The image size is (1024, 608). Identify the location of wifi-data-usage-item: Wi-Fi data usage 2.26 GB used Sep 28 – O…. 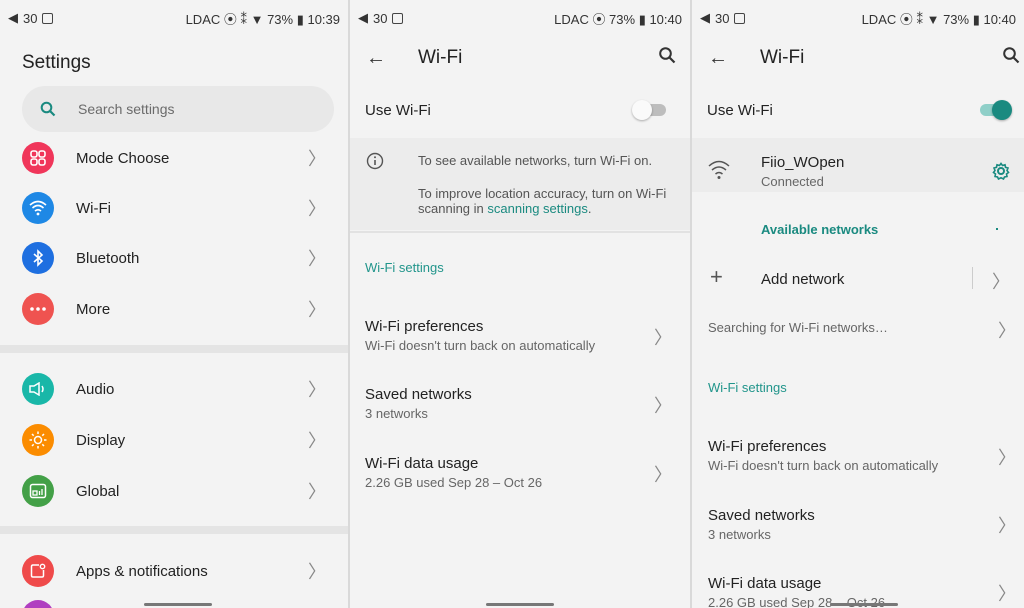
(515, 472).